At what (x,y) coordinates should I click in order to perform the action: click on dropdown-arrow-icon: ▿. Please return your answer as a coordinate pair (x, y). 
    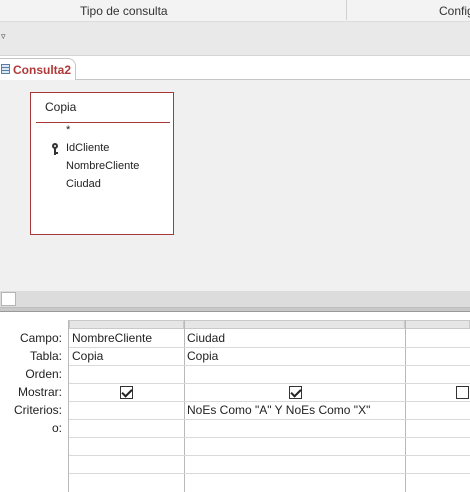
    Looking at the image, I should click on (3, 36).